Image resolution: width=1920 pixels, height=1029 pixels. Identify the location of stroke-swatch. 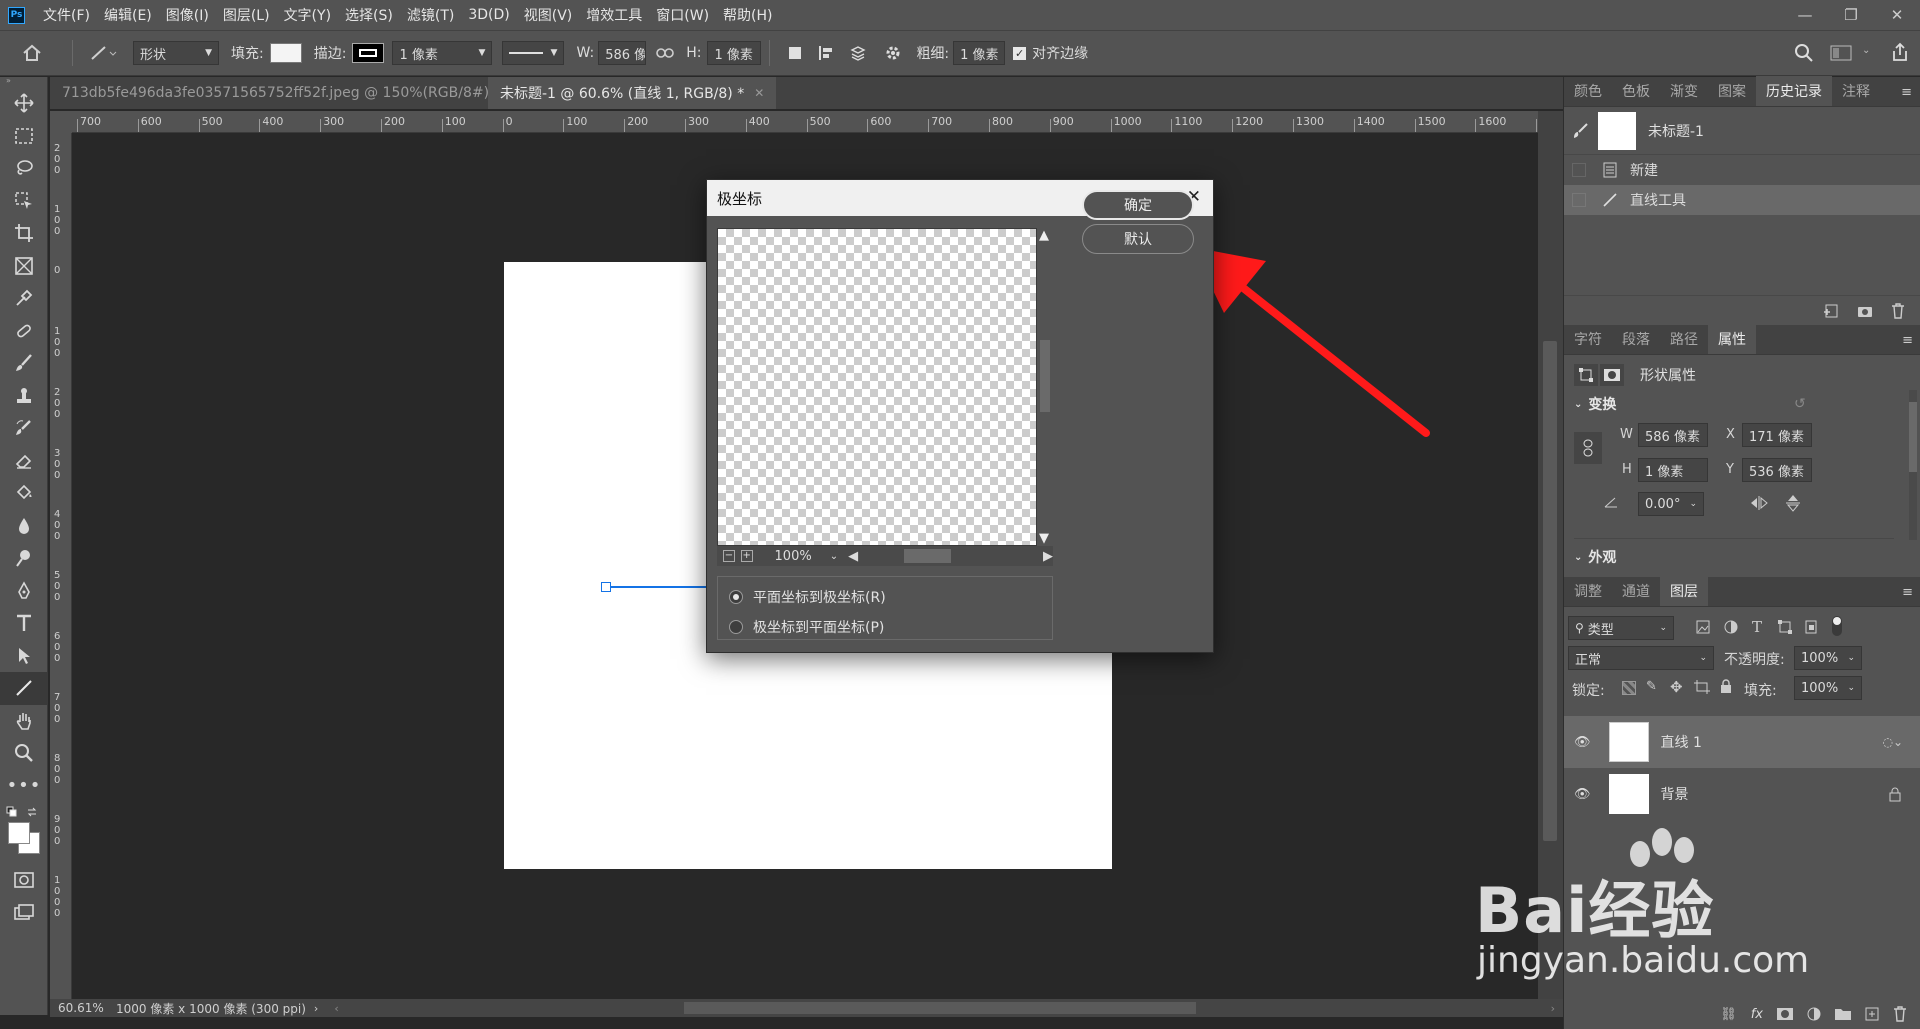
(368, 53).